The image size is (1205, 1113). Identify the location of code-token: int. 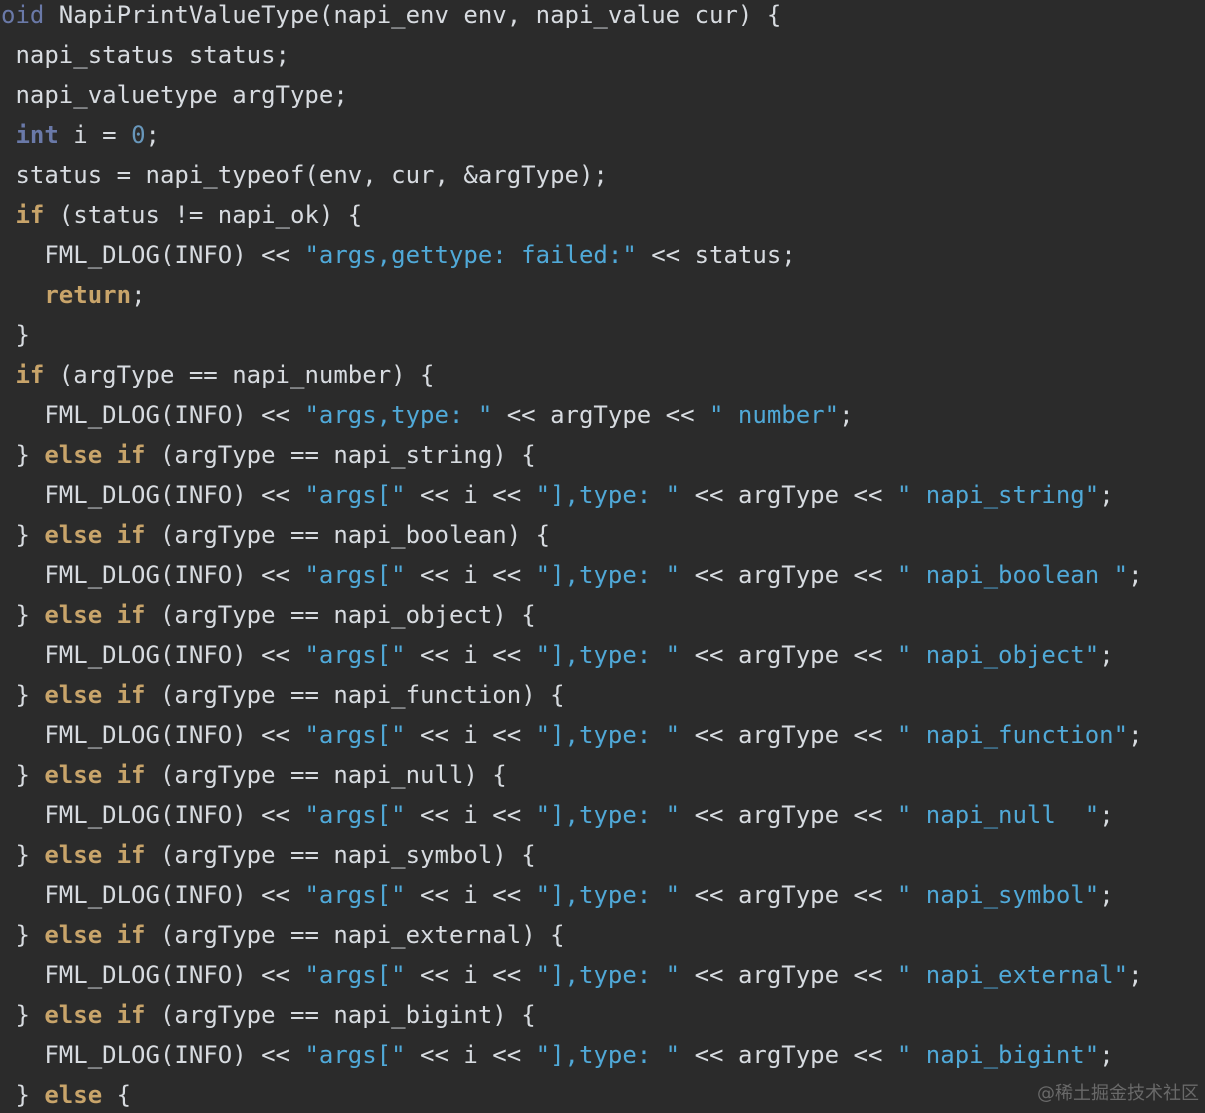
(37, 135).